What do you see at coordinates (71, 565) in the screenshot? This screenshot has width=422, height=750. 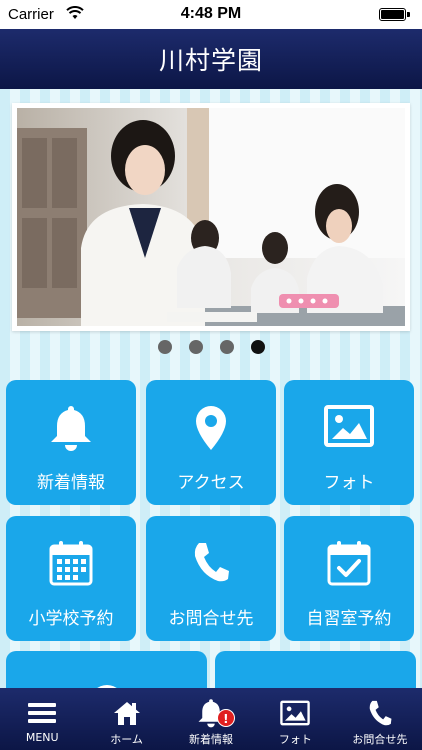 I see `calendar-icon` at bounding box center [71, 565].